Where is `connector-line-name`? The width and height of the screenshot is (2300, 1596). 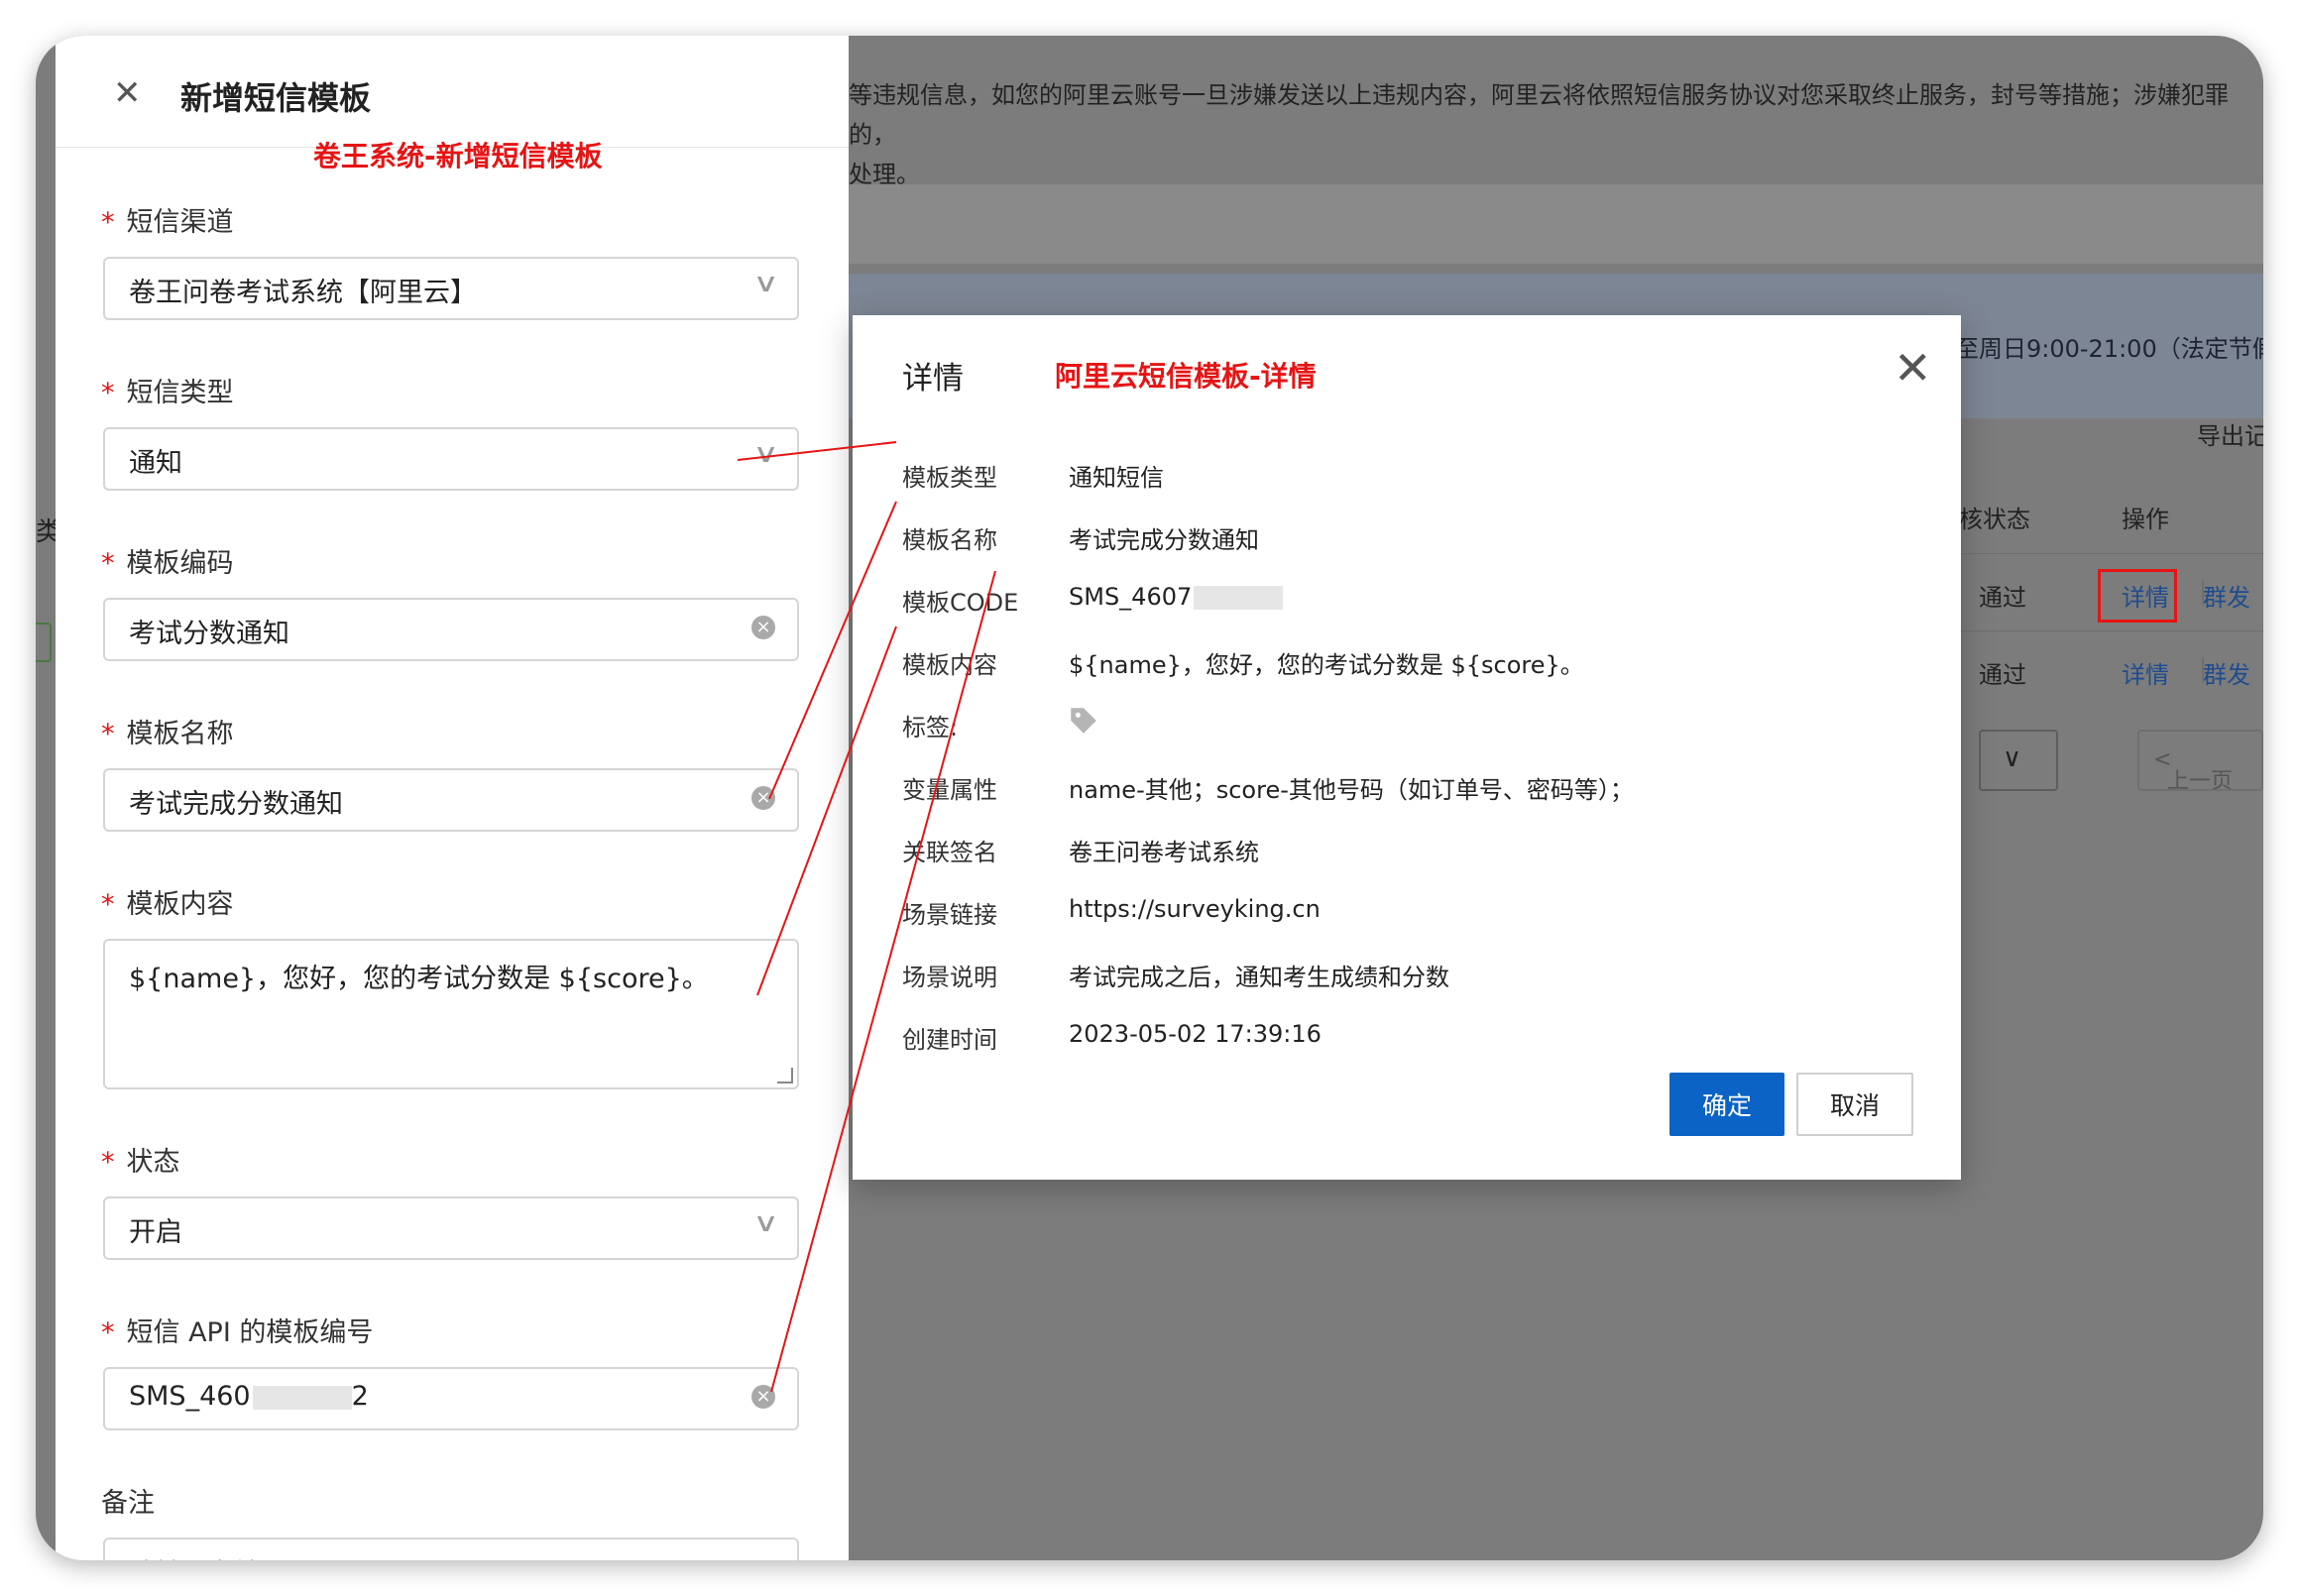
connector-line-name is located at coordinates (832, 651).